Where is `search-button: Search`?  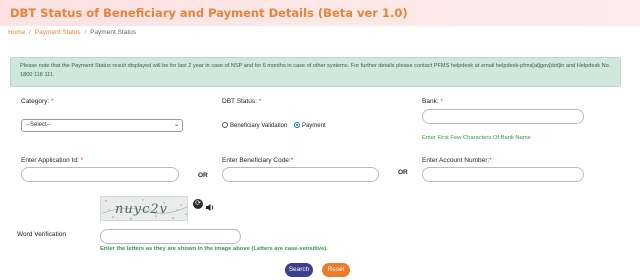 search-button: Search is located at coordinates (299, 270).